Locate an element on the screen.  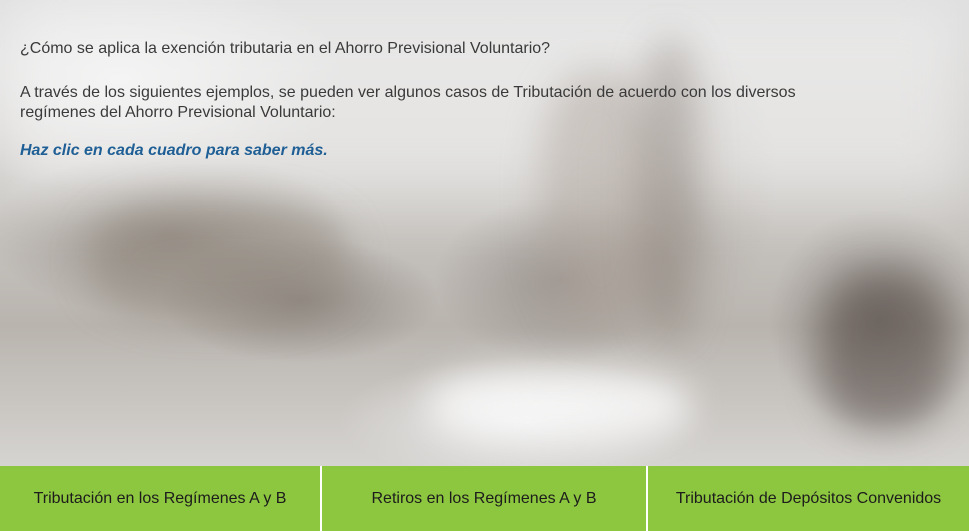
tab-depositos-convenidos: Tributación de Depósitos Convenidos is located at coordinates (808, 498).